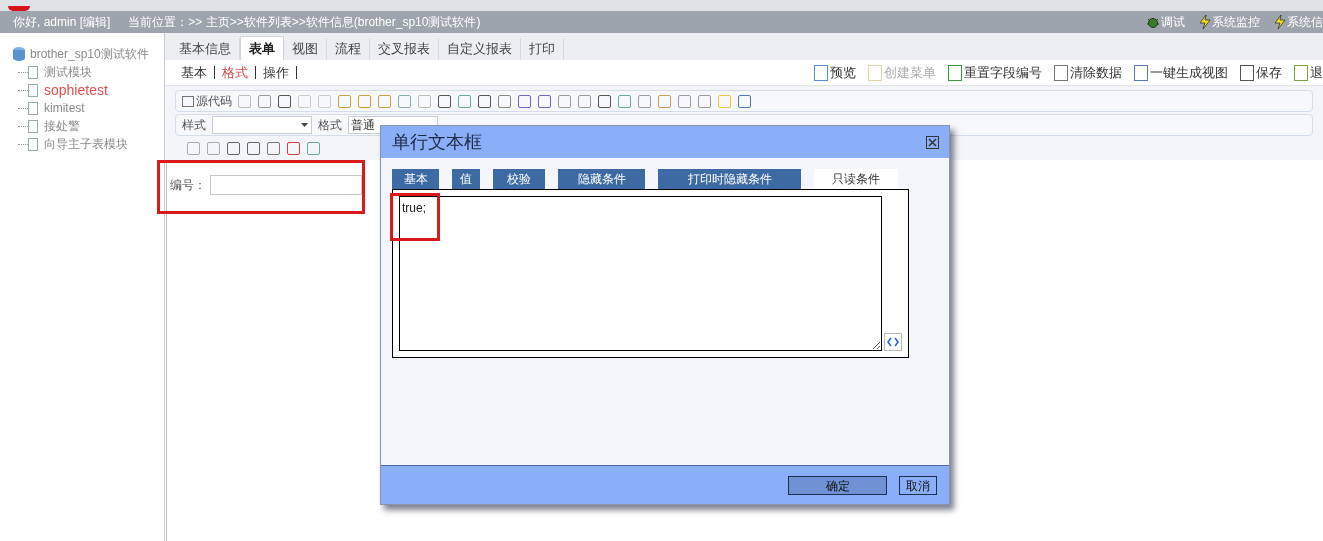 The height and width of the screenshot is (541, 1323). What do you see at coordinates (188, 185) in the screenshot?
I see `field-label: 编号：` at bounding box center [188, 185].